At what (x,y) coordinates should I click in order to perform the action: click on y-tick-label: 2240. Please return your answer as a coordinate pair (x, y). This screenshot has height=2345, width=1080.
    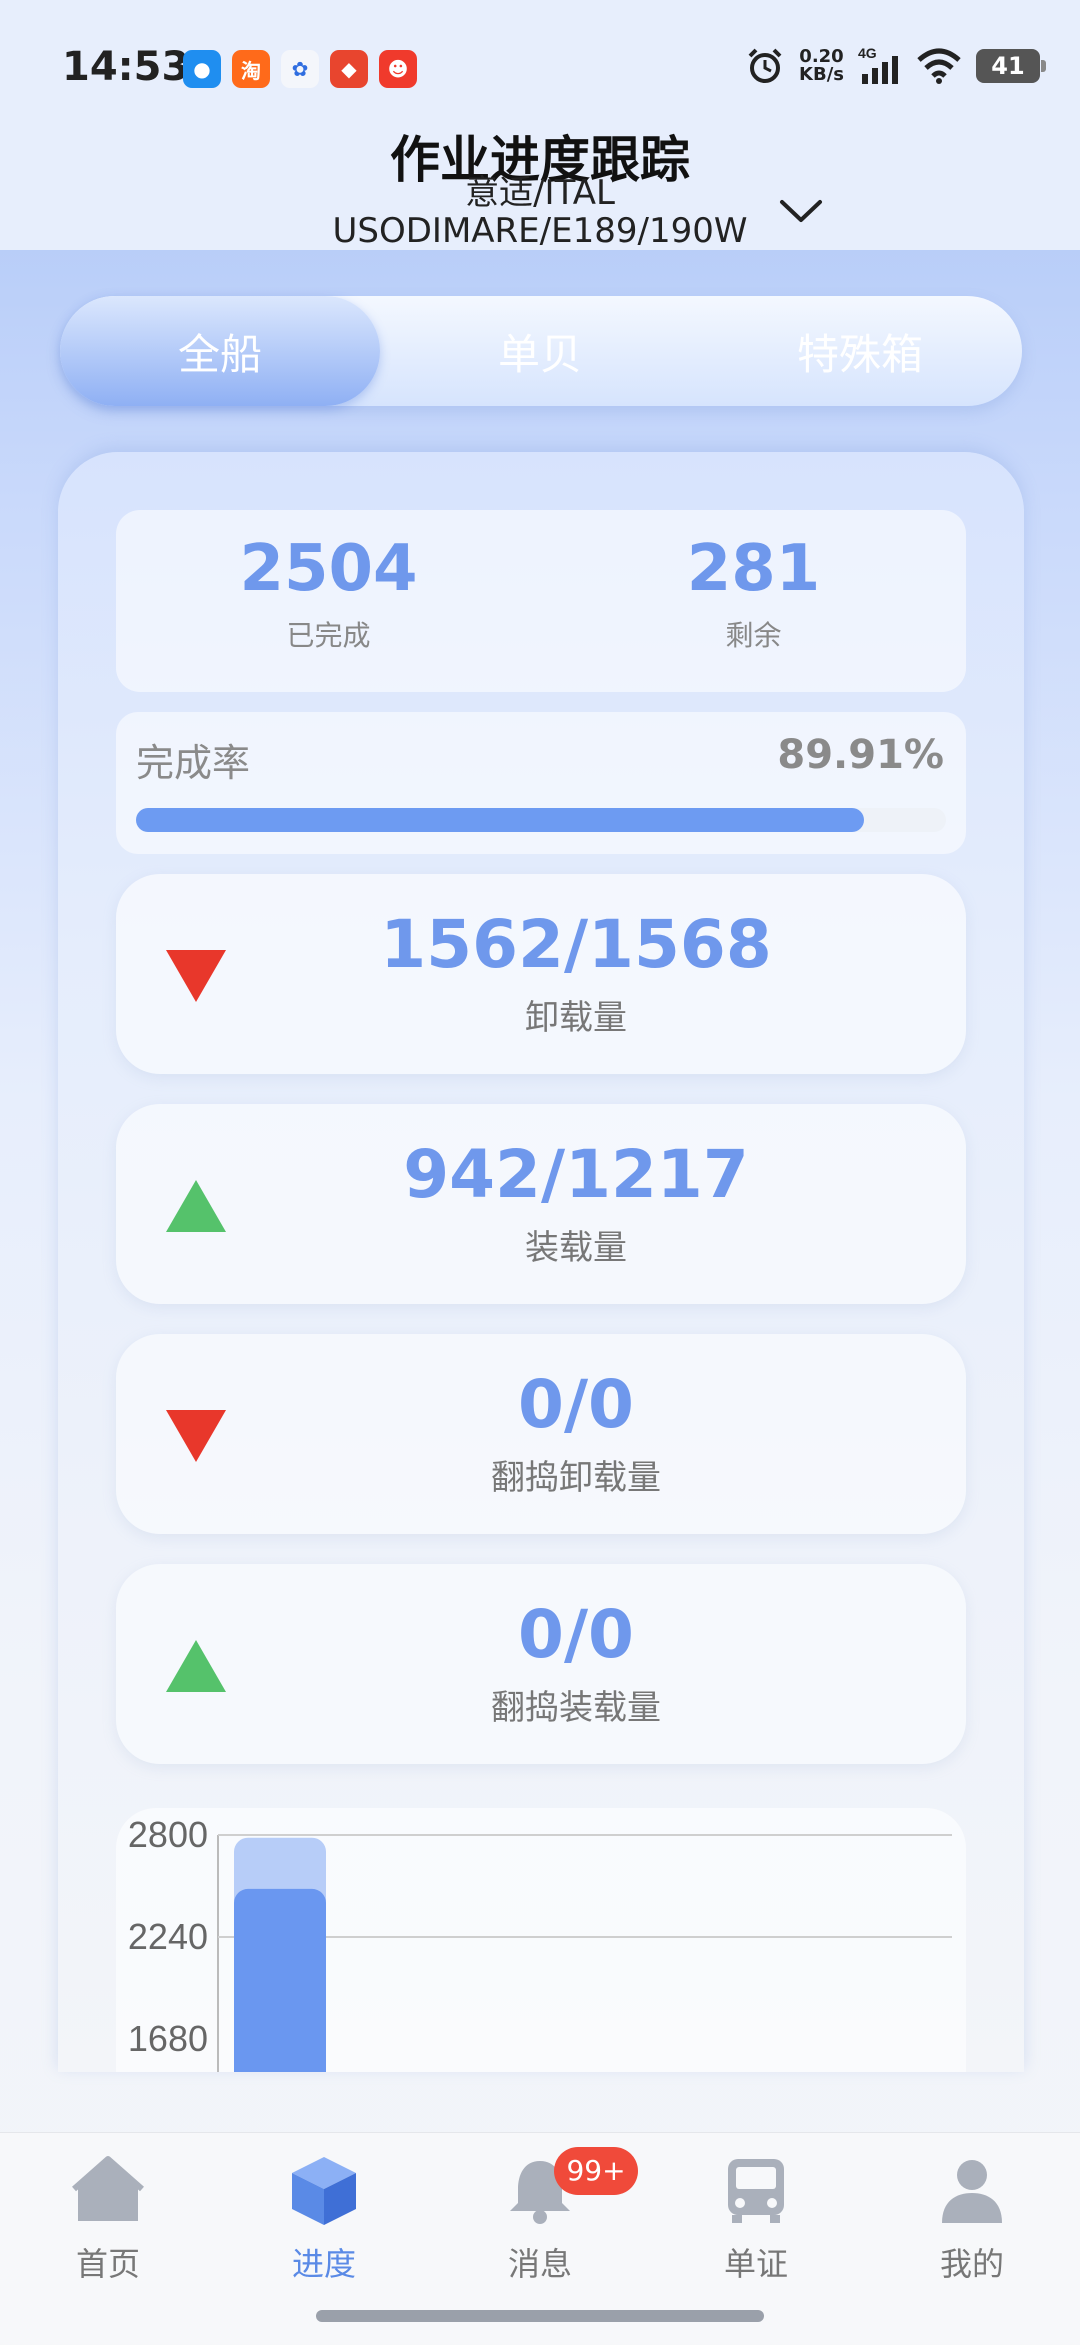
    Looking at the image, I should click on (168, 1936).